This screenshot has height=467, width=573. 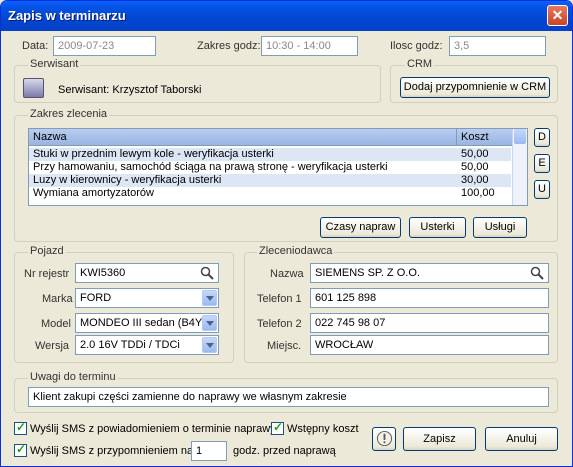 What do you see at coordinates (437, 227) in the screenshot?
I see `usterki-button: Usterki` at bounding box center [437, 227].